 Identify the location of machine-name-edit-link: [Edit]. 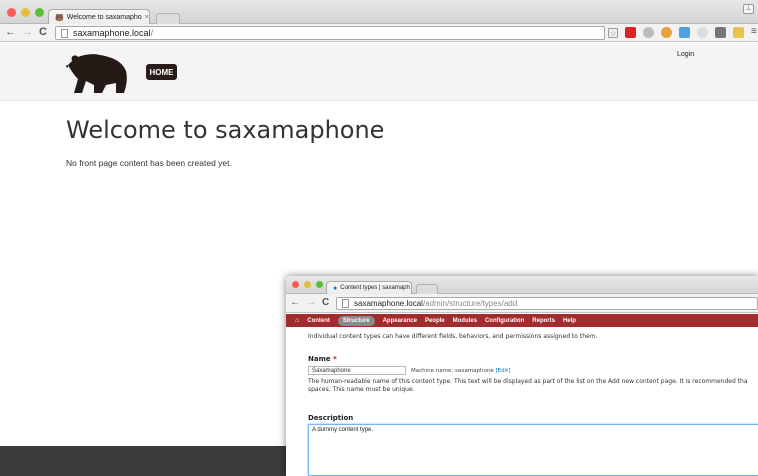
(503, 371).